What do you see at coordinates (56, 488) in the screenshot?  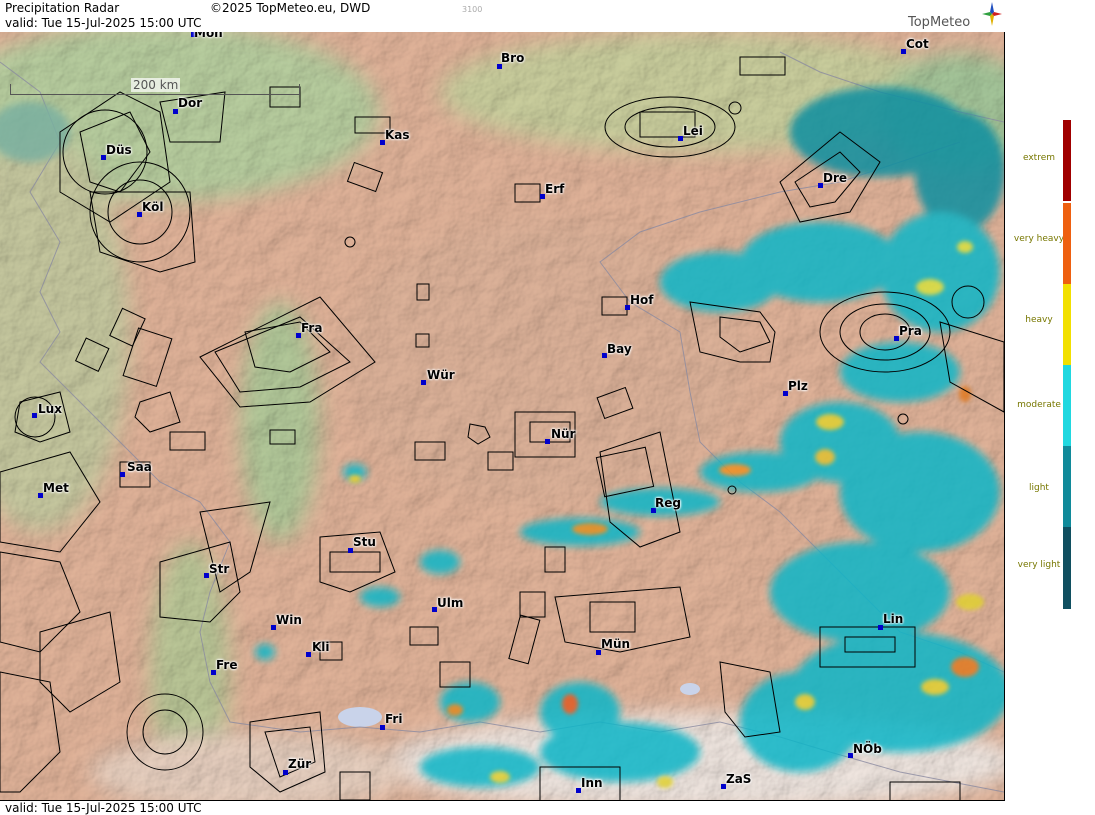 I see `city-label-met: Met` at bounding box center [56, 488].